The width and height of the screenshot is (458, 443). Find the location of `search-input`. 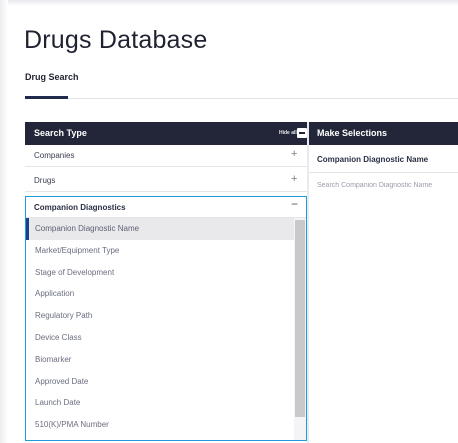

search-input is located at coordinates (387, 185).